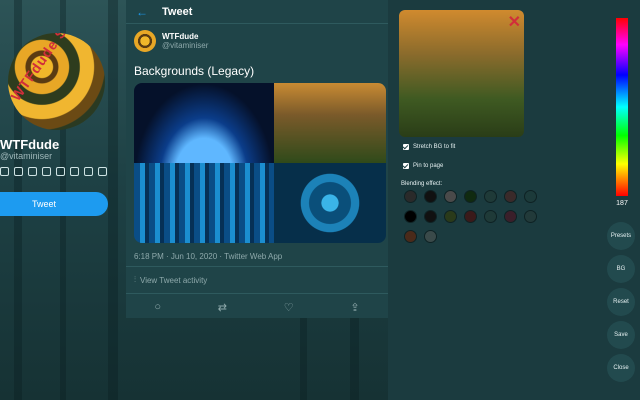  What do you see at coordinates (257, 307) in the screenshot?
I see `tweet-actions: ○ ⇄ ♡ ⇪` at bounding box center [257, 307].